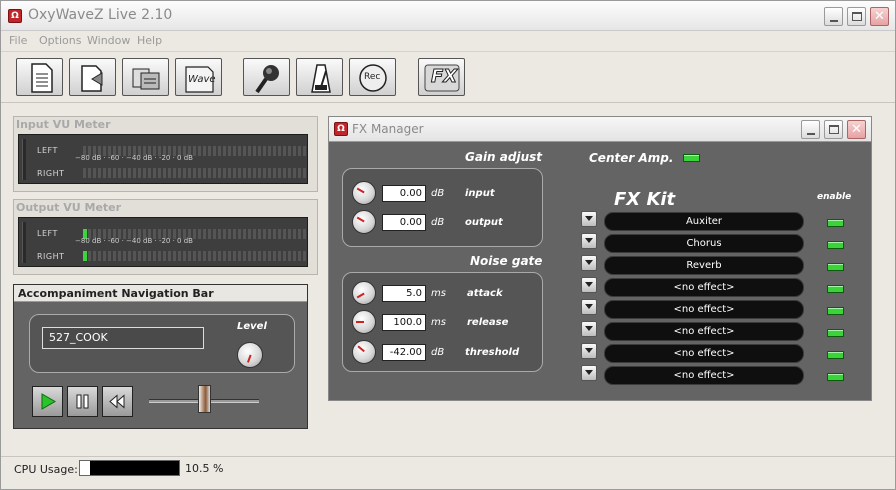 This screenshot has height=490, width=896. I want to click on fx-slot-1-enable-led, so click(835, 223).